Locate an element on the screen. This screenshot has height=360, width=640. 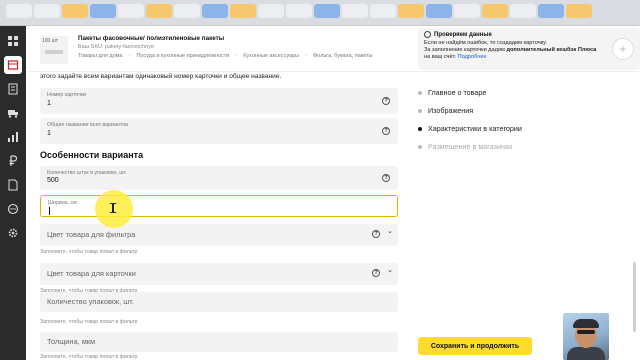
notice-account-line: на ваш счёт. Подробнее is located at coordinates (529, 57).